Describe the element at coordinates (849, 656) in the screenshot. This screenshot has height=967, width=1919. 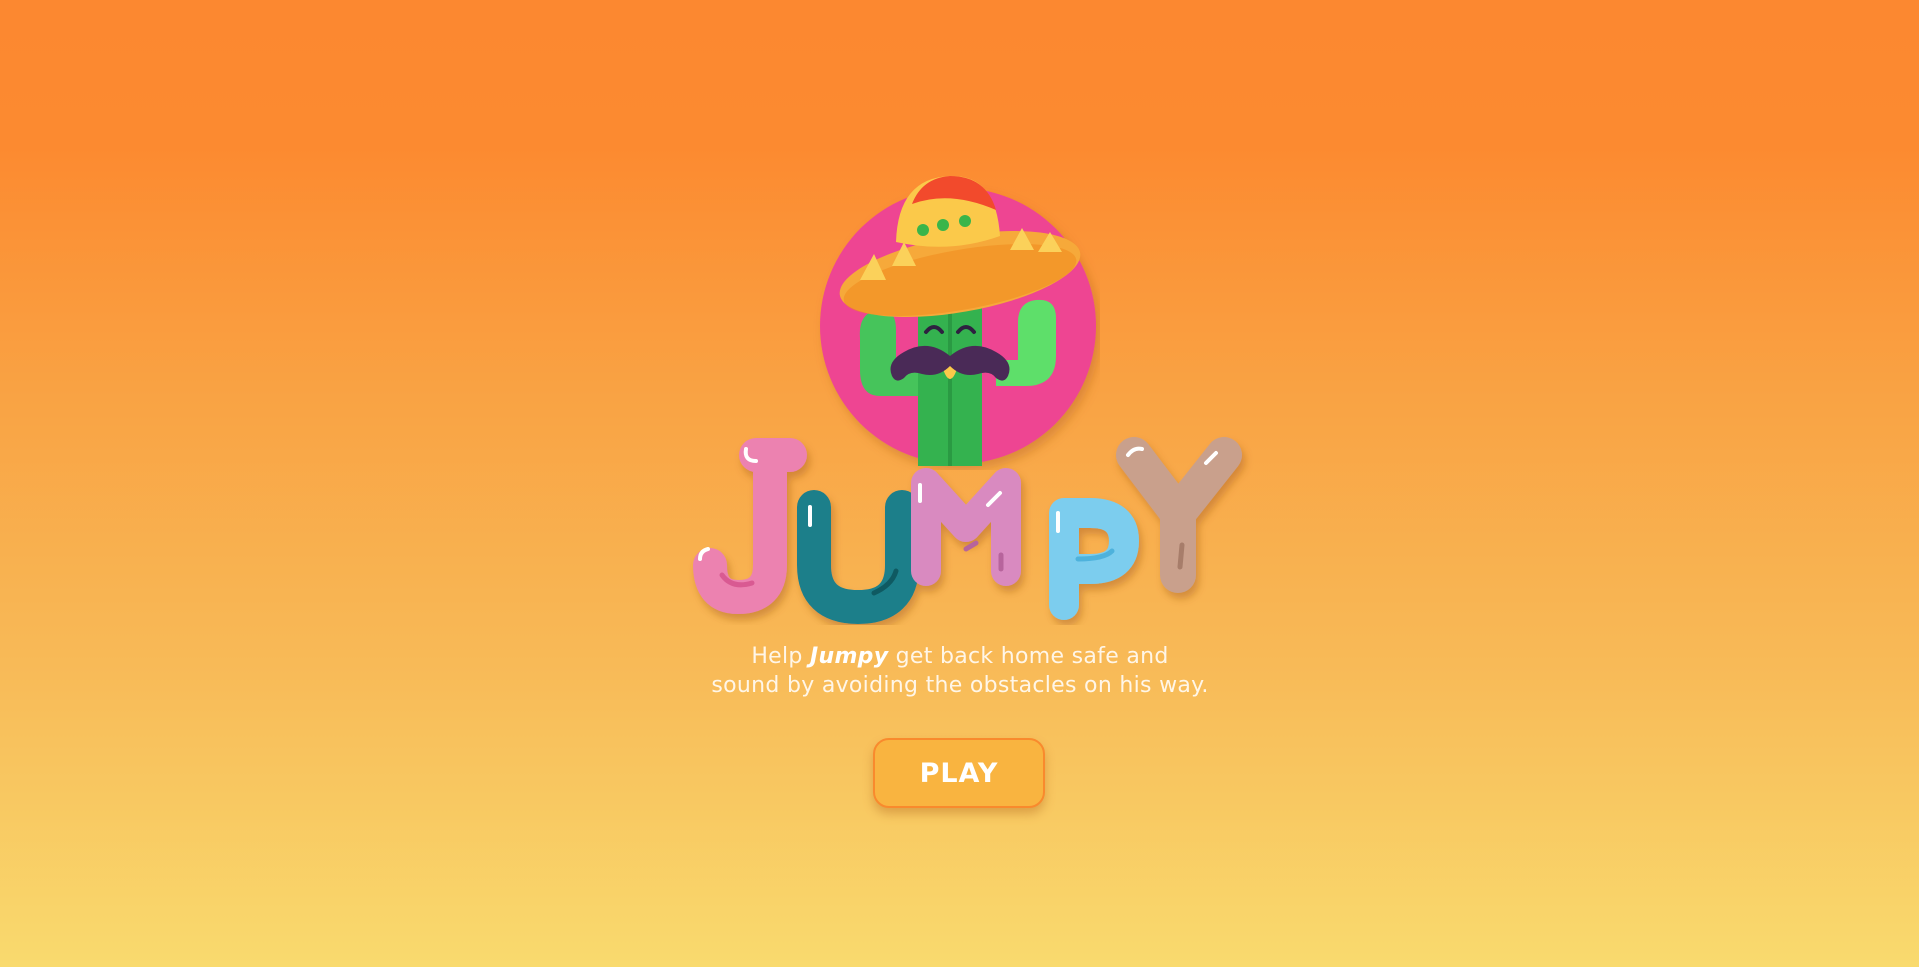
I see `character-name: Jumpy` at that location.